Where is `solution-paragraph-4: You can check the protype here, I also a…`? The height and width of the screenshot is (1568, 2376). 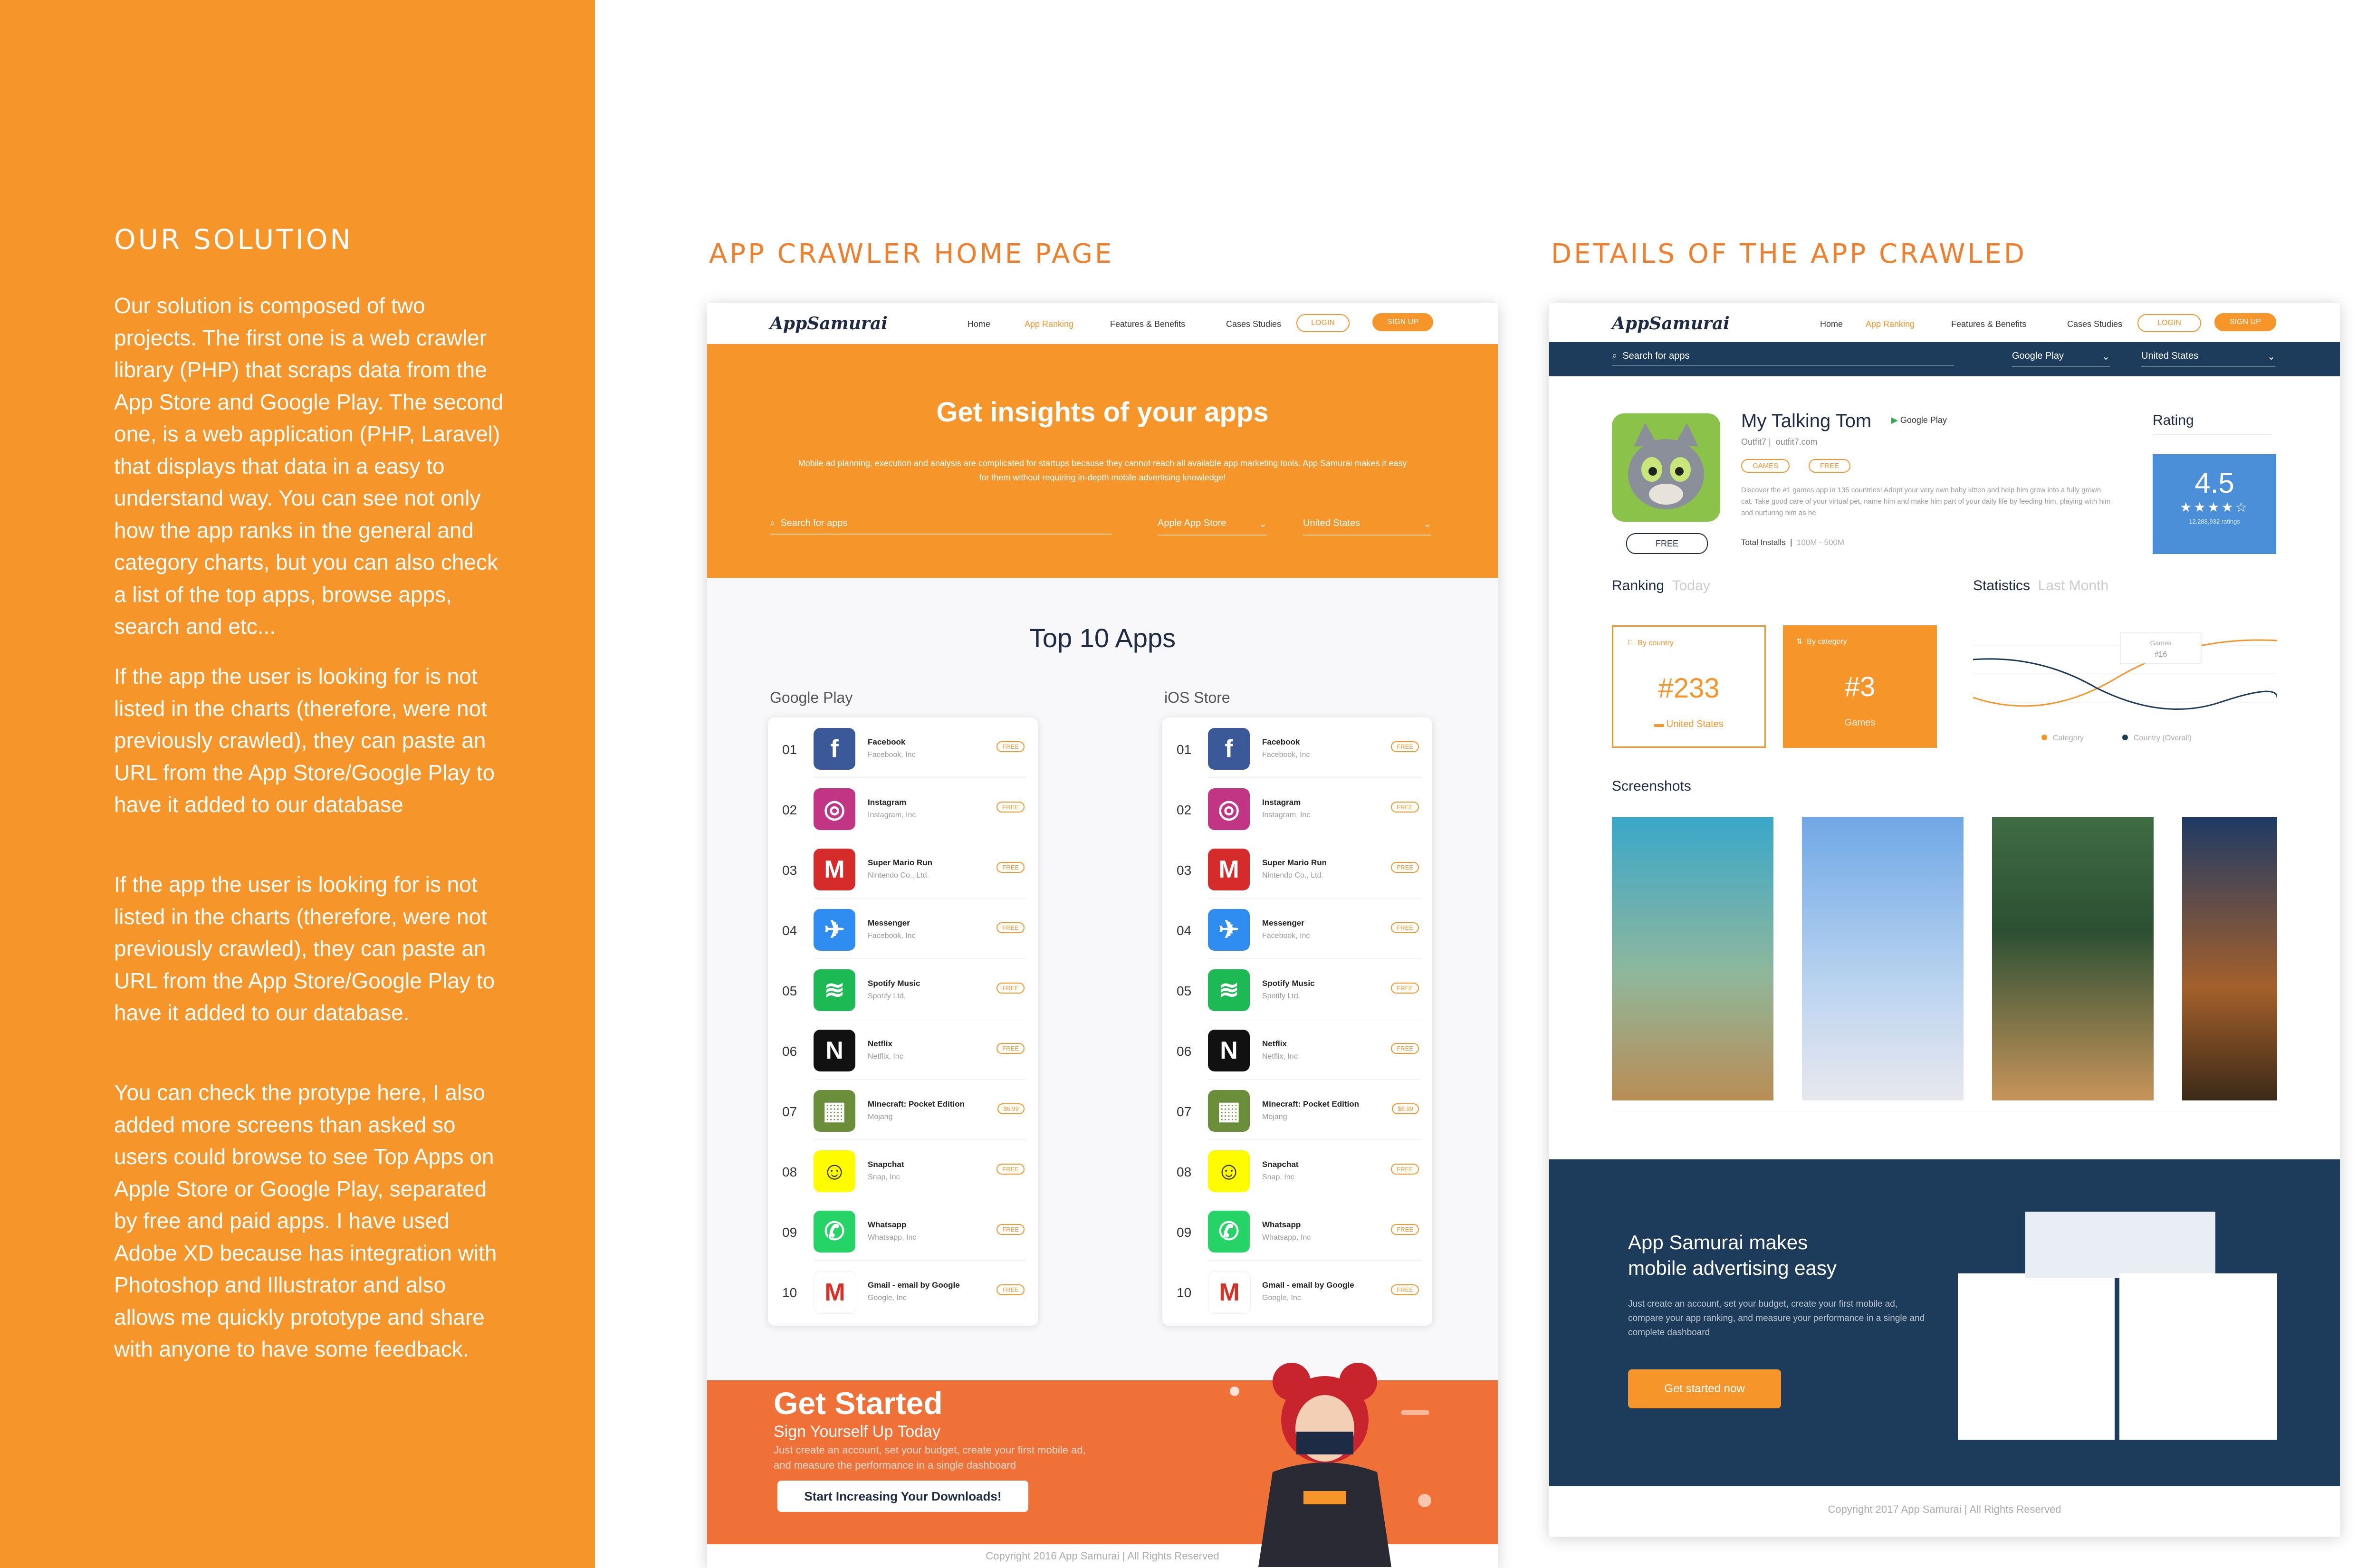 solution-paragraph-4: You can check the protype here, I also a… is located at coordinates (305, 1220).